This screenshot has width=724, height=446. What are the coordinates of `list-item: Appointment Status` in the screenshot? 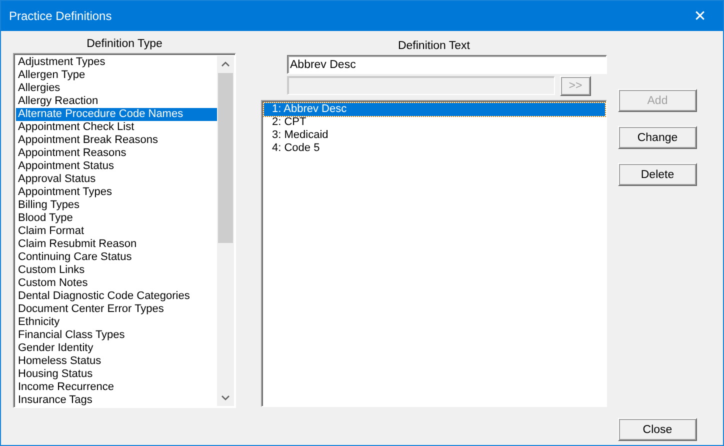 It's located at (116, 166).